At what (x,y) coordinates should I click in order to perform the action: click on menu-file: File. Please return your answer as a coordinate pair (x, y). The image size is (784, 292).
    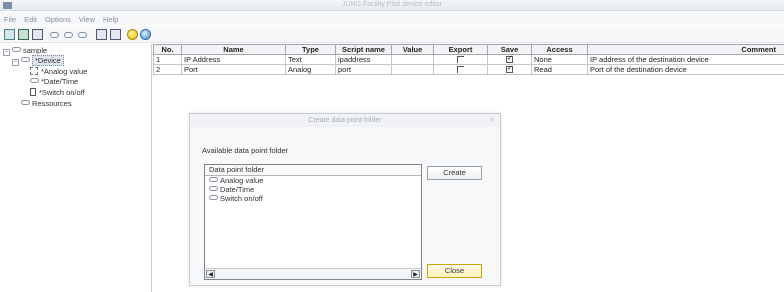
    Looking at the image, I should click on (10, 18).